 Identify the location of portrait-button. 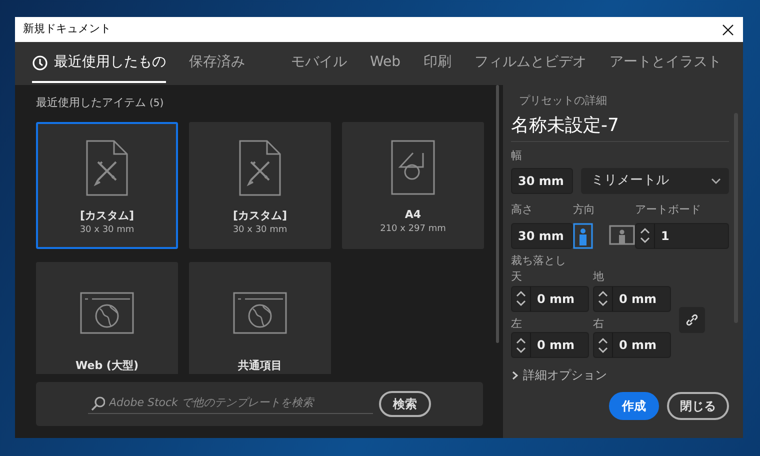
(583, 235).